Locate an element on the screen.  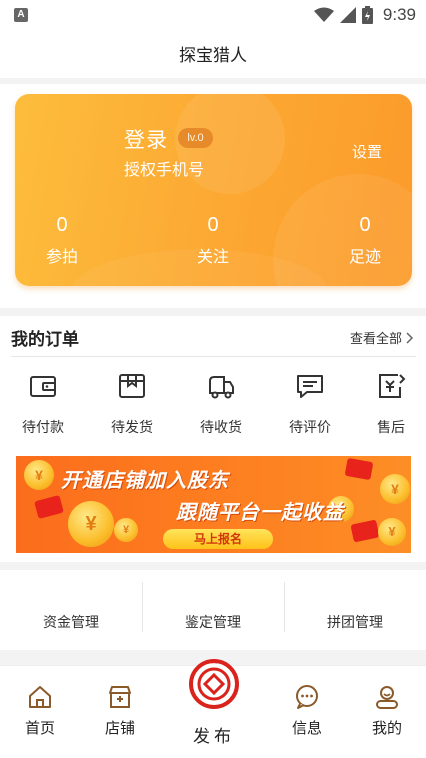
management-label: 资金管理 is located at coordinates (71, 623).